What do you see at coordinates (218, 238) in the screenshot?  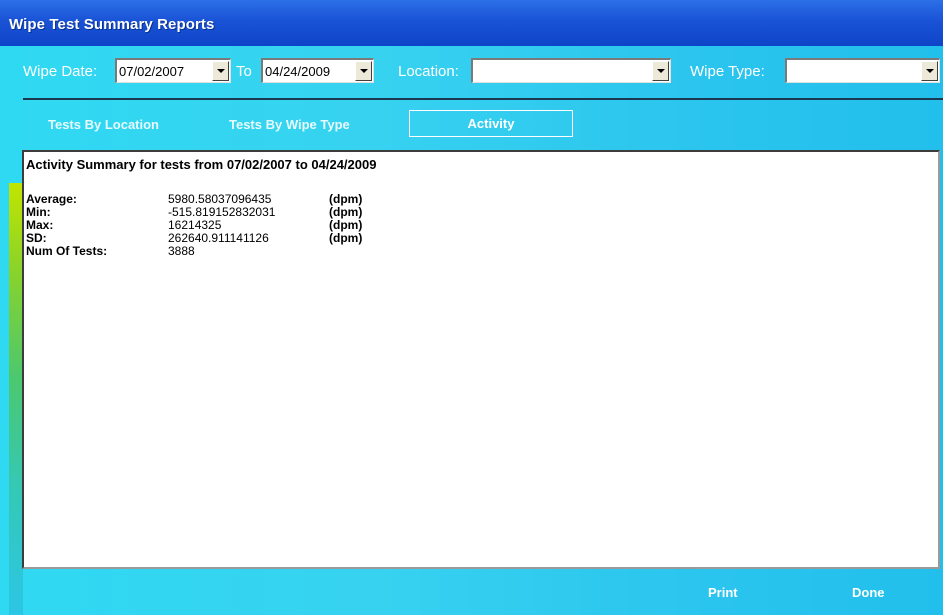 I see `stat-value: 262640.911141126` at bounding box center [218, 238].